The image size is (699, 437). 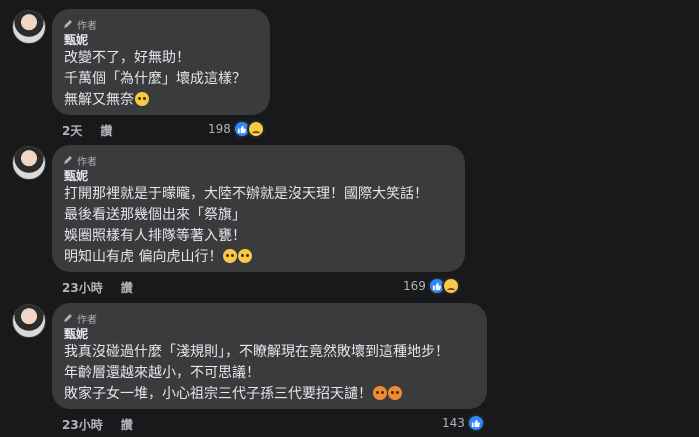 I want to click on comment-bubble: 作者 甄妮 改變不了，好無助！ 千萬個「為什麼」壞成這樣？ 無解又無奈, so click(x=161, y=62).